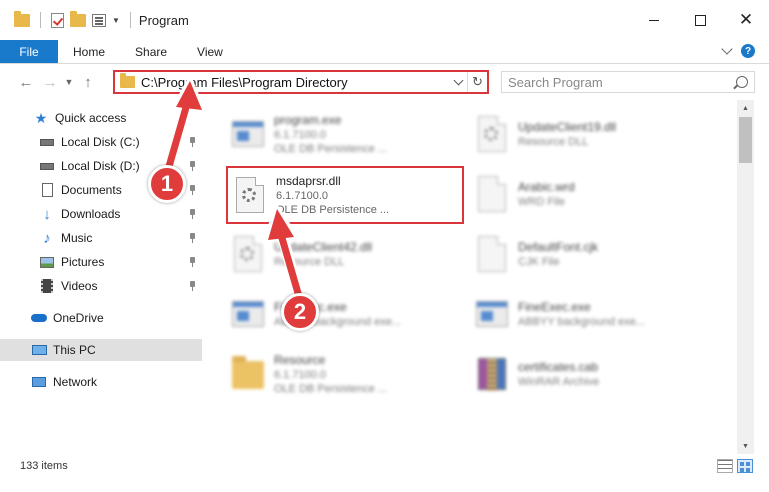 The image size is (769, 492). I want to click on step-1-badge: 1, so click(167, 184).